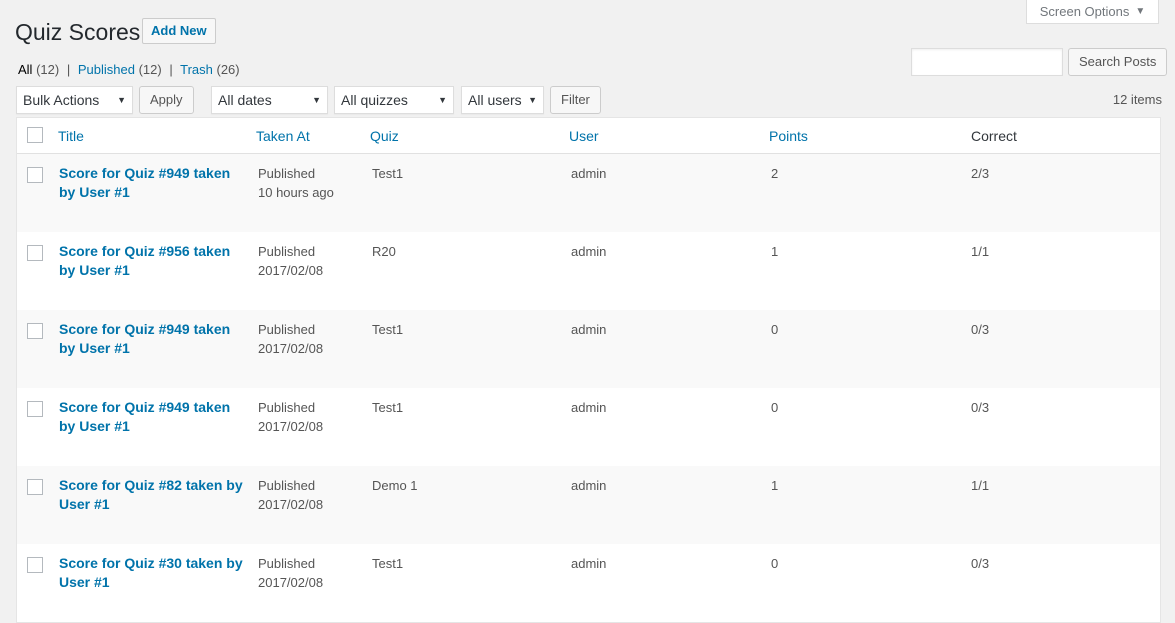  What do you see at coordinates (106, 69) in the screenshot?
I see `view-published-link: Published` at bounding box center [106, 69].